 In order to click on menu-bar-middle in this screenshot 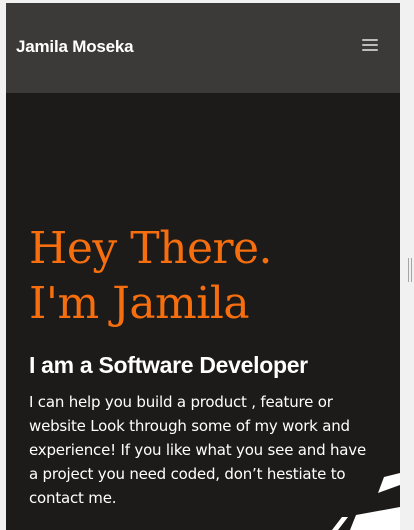, I will do `click(370, 45)`.